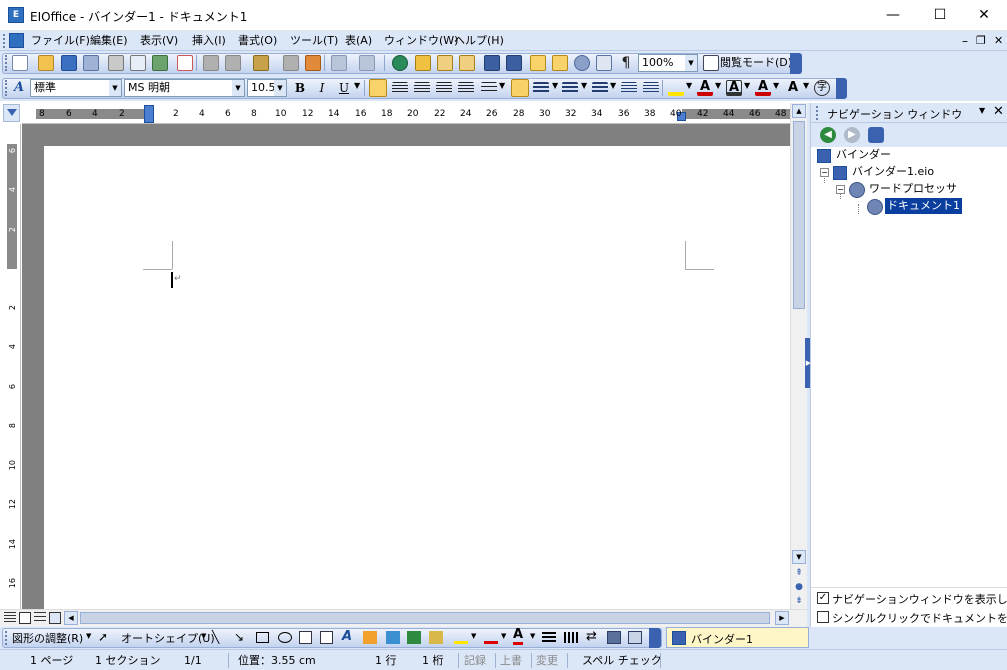  I want to click on numbering-icon, so click(541, 88).